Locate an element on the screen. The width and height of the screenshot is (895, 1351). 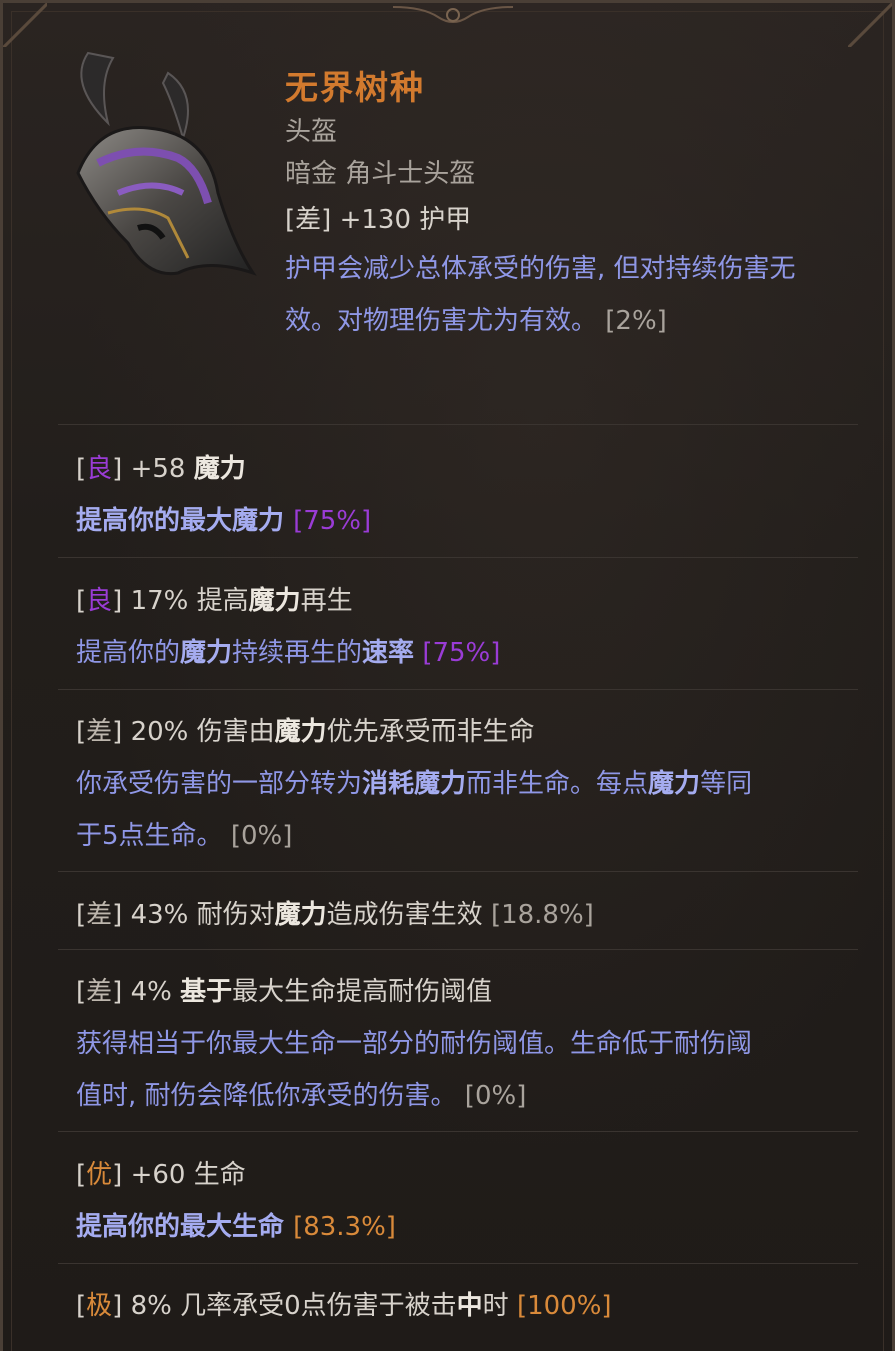
affix-desc-text: 提高你的 is located at coordinates (128, 653).